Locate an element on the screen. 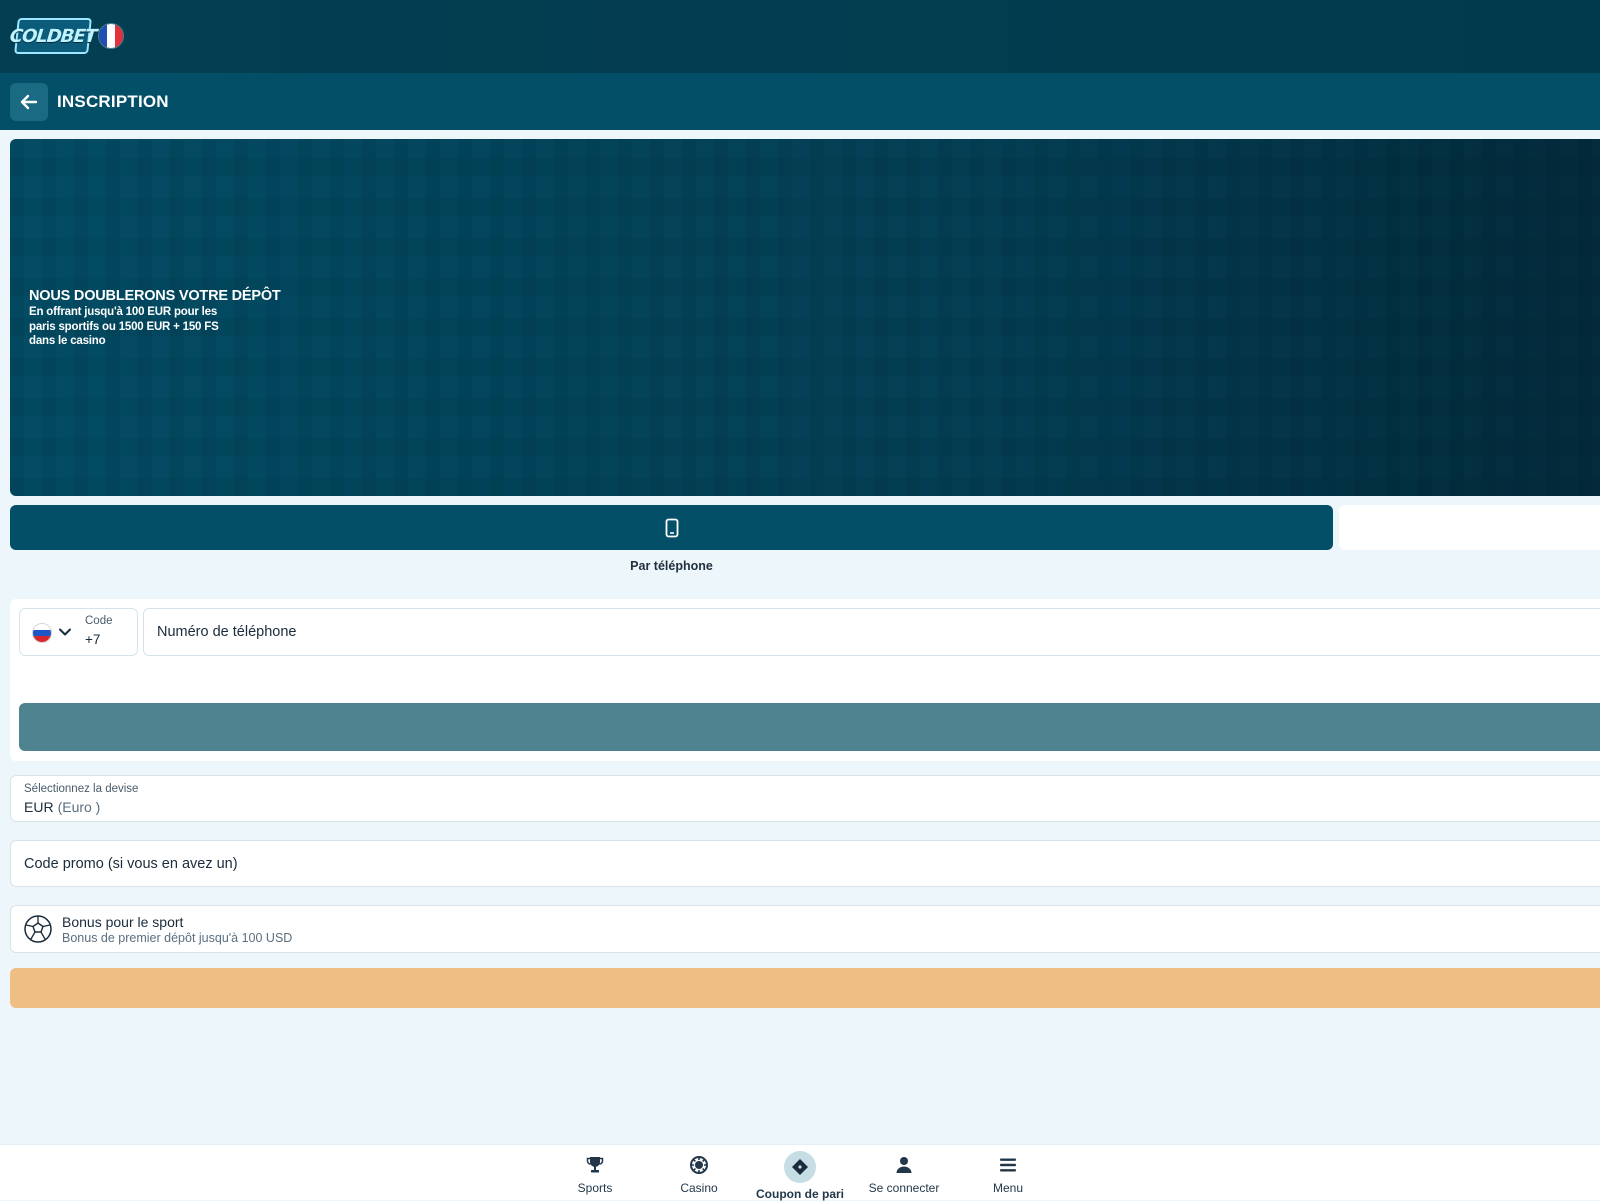 The image size is (1600, 1201). phone-number-input is located at coordinates (871, 632).